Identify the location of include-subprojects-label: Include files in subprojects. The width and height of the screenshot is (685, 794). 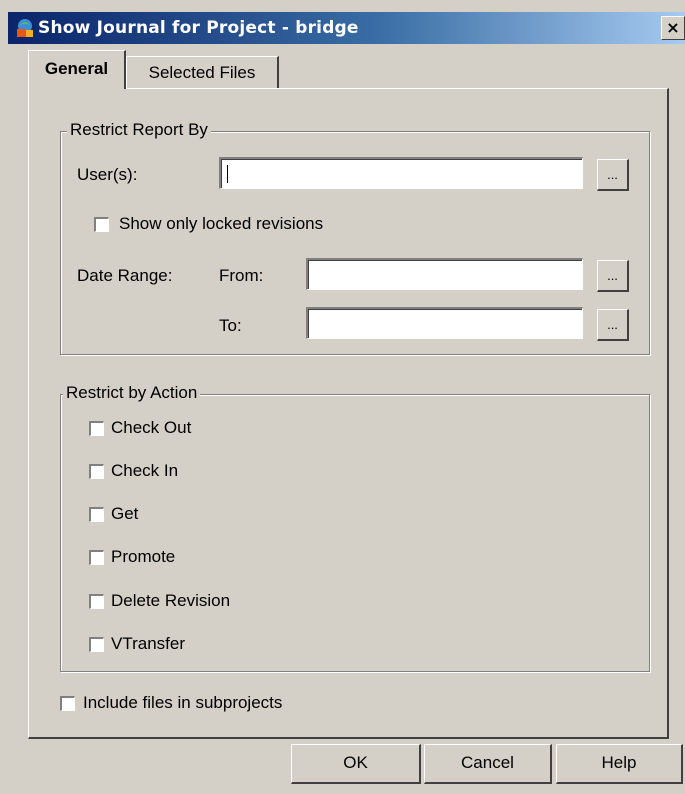
(183, 702).